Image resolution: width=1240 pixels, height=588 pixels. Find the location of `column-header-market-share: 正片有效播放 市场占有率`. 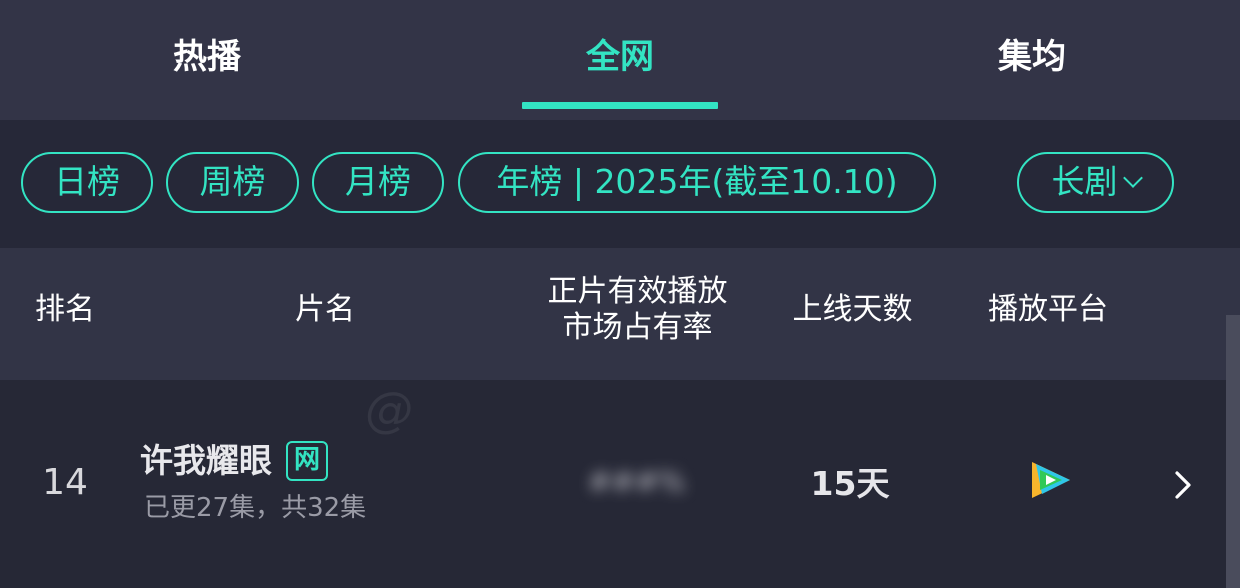

column-header-market-share: 正片有效播放 市场占有率 is located at coordinates (637, 310).